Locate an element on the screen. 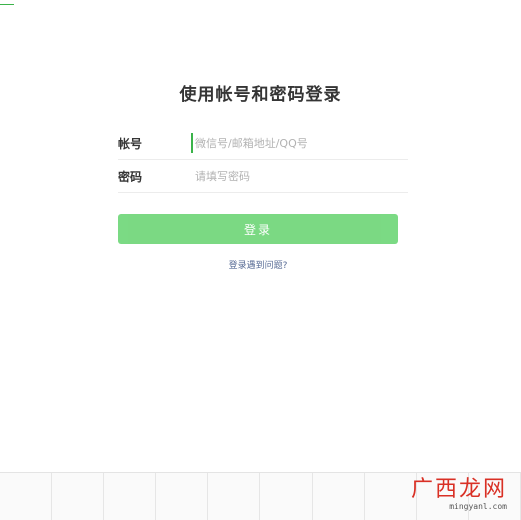 This screenshot has height=520, width=521. watermark-brand: 广西龙网 is located at coordinates (458, 489).